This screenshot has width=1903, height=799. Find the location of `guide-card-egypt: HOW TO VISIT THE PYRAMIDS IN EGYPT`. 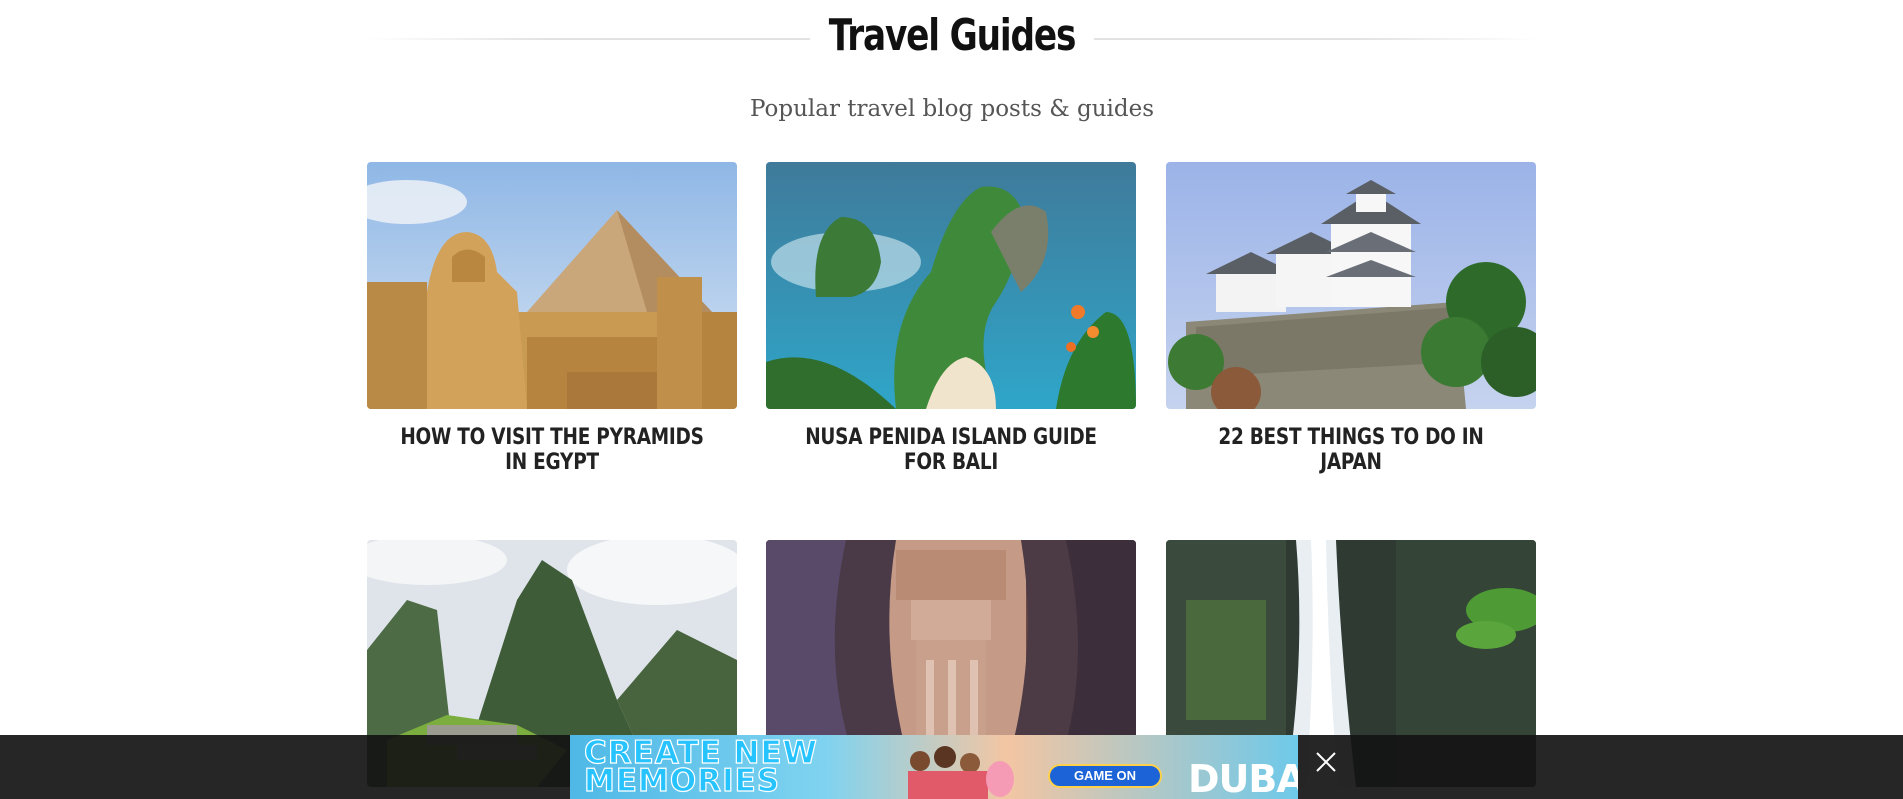

guide-card-egypt: HOW TO VISIT THE PYRAMIDS IN EGYPT is located at coordinates (552, 318).